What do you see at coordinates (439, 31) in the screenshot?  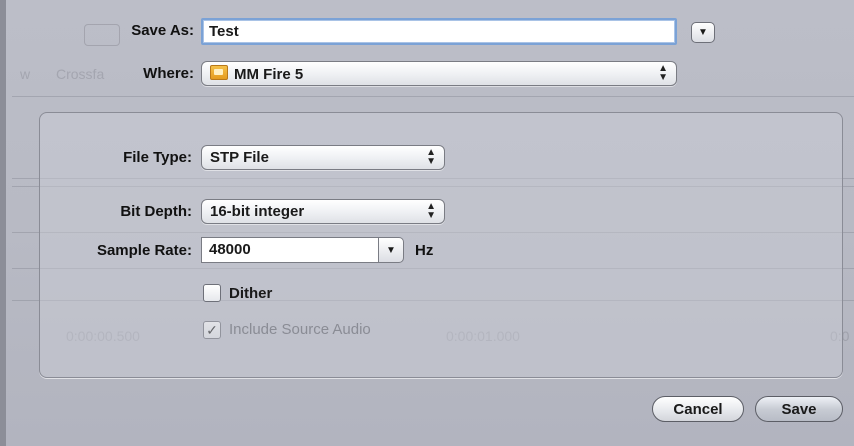 I see `save-as-field: Test` at bounding box center [439, 31].